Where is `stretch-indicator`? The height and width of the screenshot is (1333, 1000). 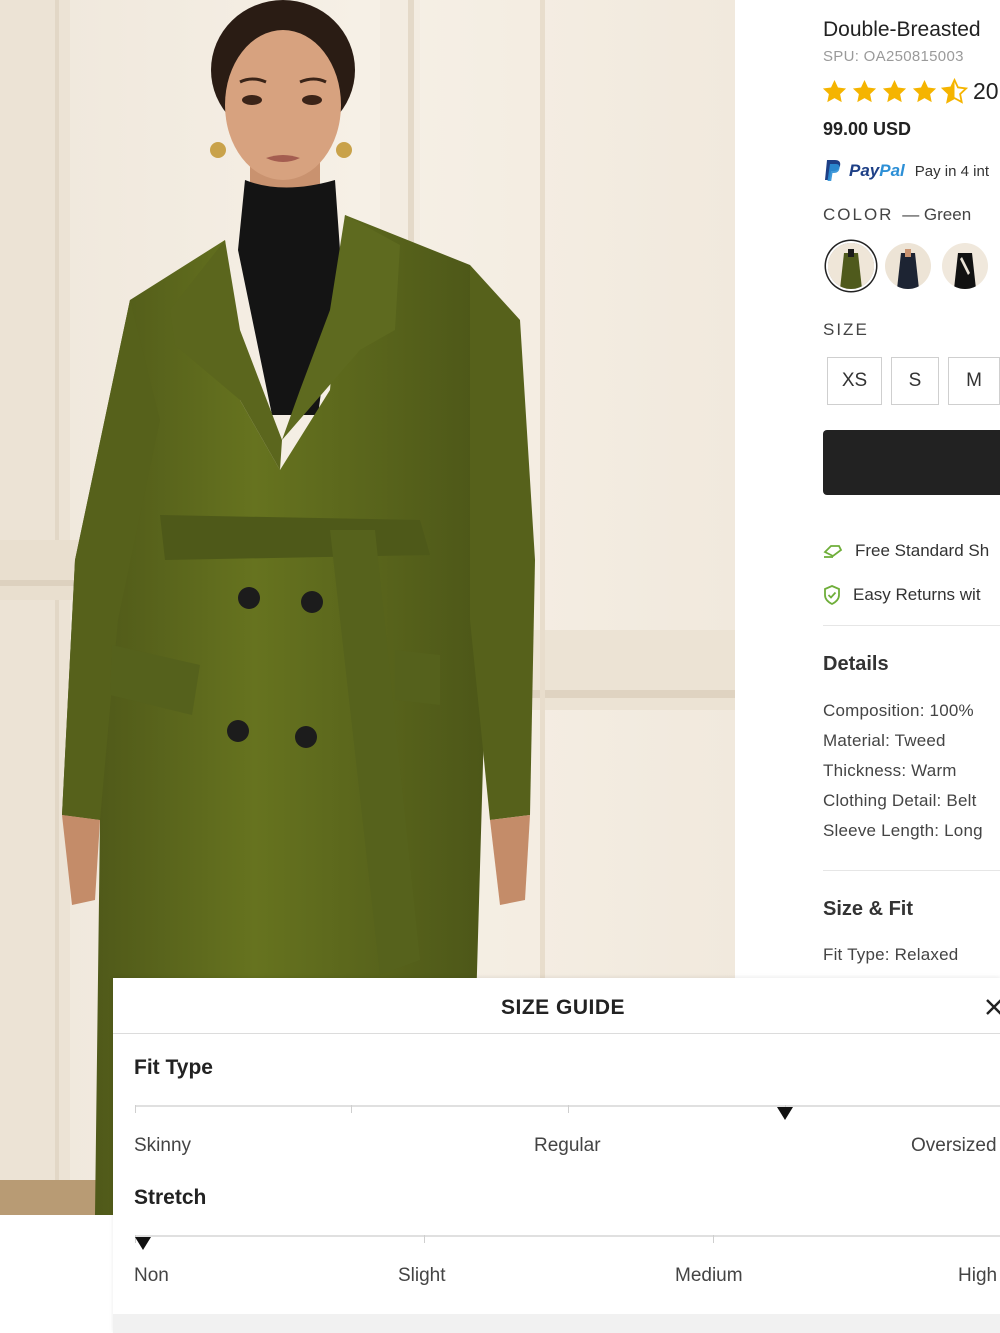
stretch-indicator is located at coordinates (143, 1243).